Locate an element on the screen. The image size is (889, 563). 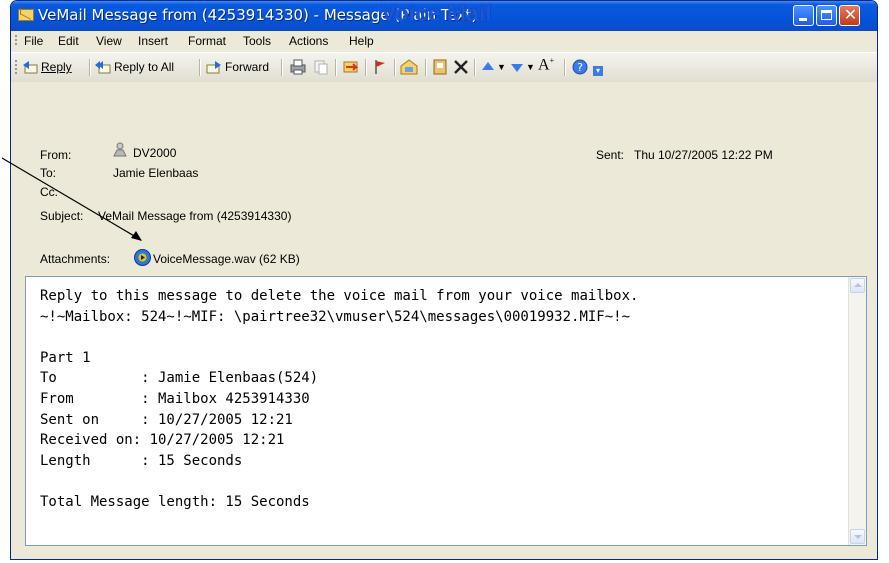
body-line: Sent on : 10/27/2005 12:21 is located at coordinates (166, 419).